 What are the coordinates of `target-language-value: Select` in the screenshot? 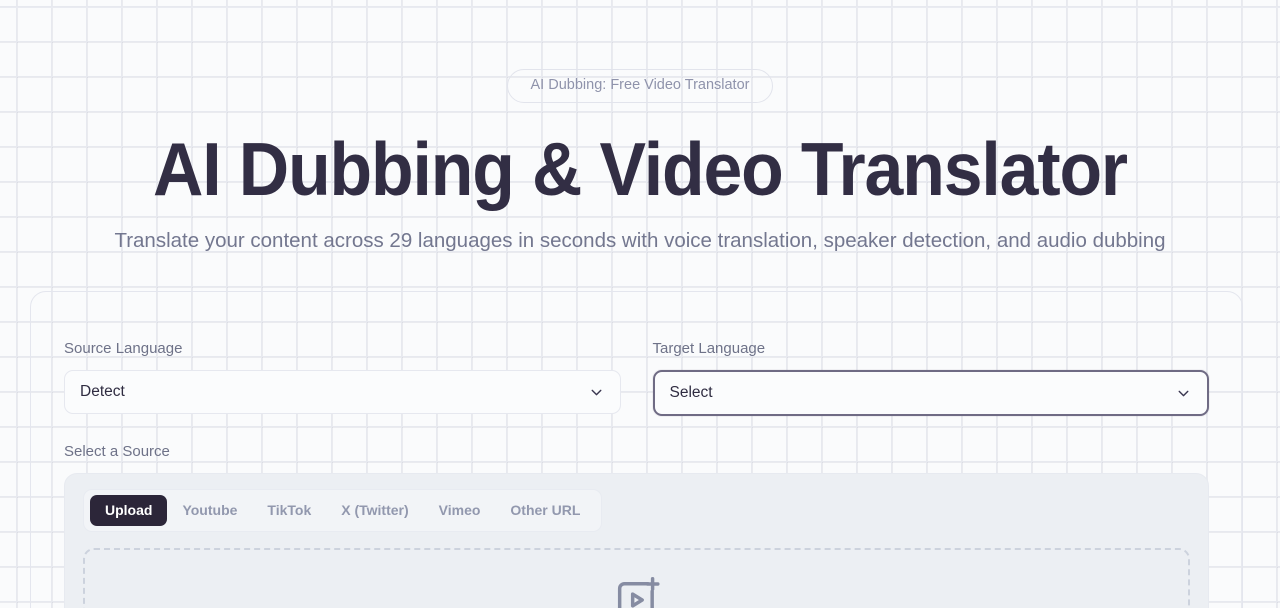 It's located at (691, 392).